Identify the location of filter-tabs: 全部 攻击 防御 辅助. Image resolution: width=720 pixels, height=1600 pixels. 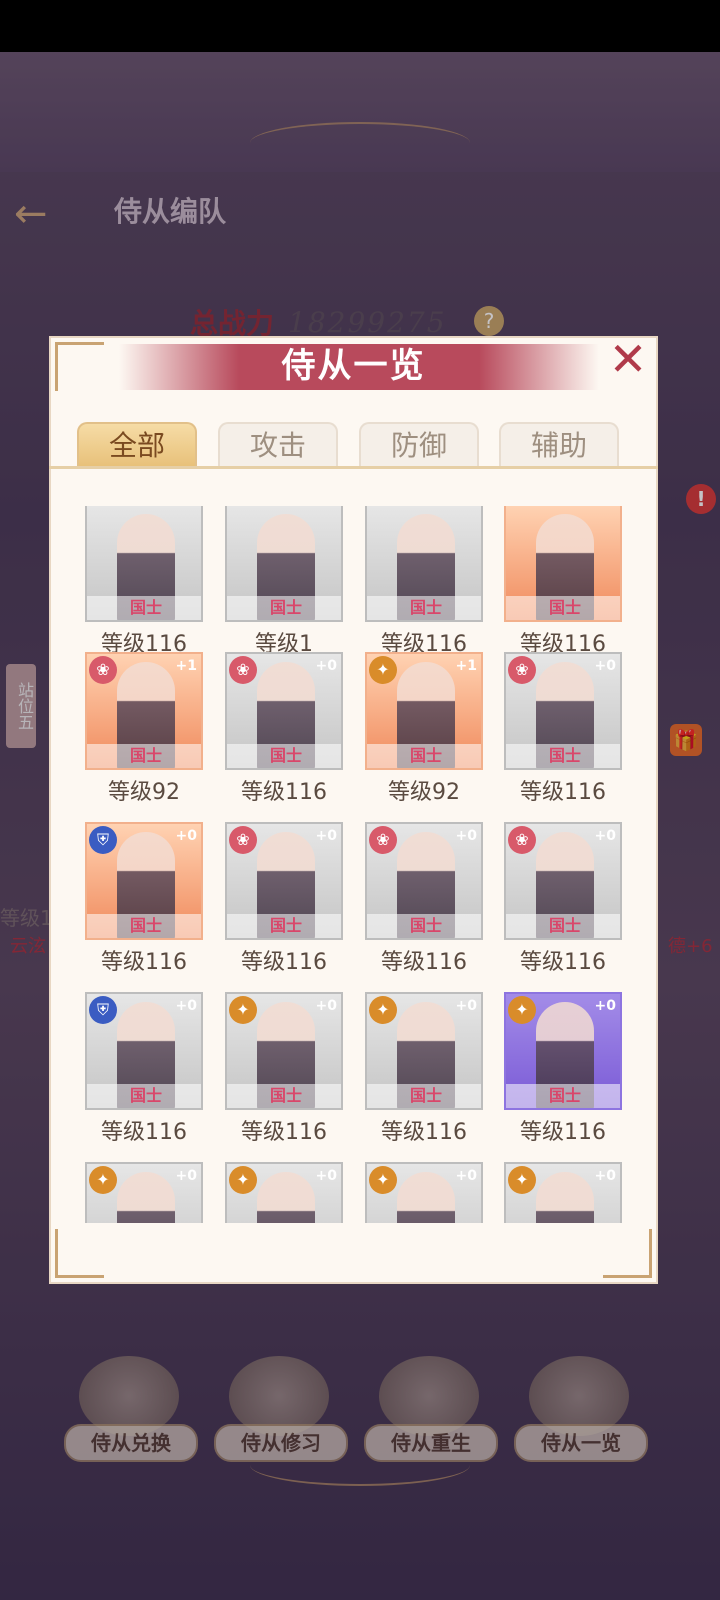
(352, 444).